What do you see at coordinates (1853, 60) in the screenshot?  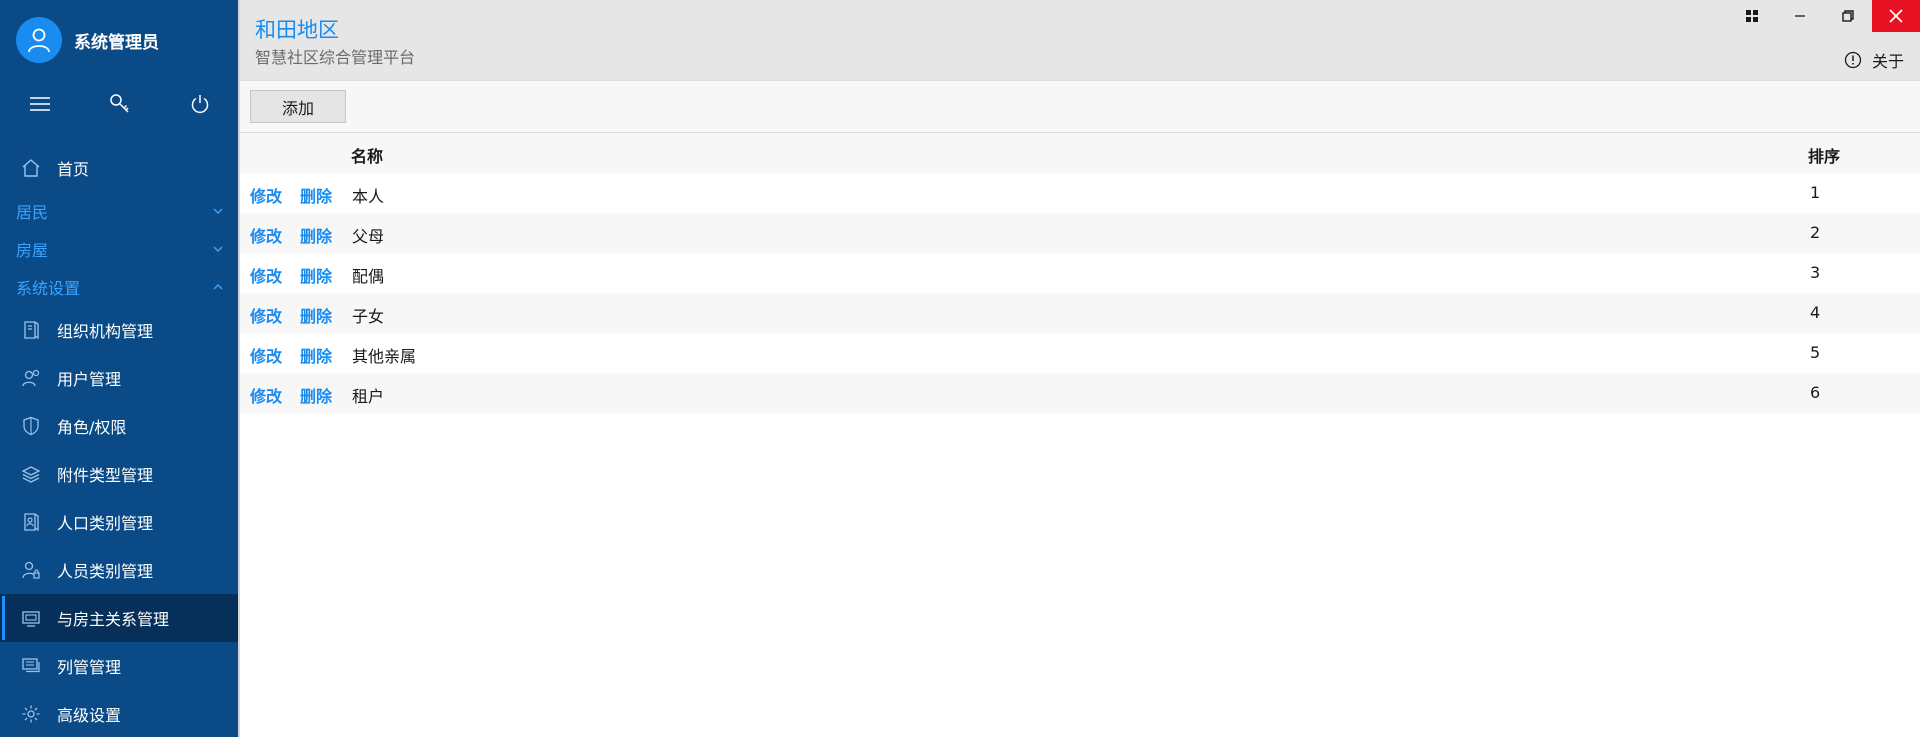 I see `info-icon` at bounding box center [1853, 60].